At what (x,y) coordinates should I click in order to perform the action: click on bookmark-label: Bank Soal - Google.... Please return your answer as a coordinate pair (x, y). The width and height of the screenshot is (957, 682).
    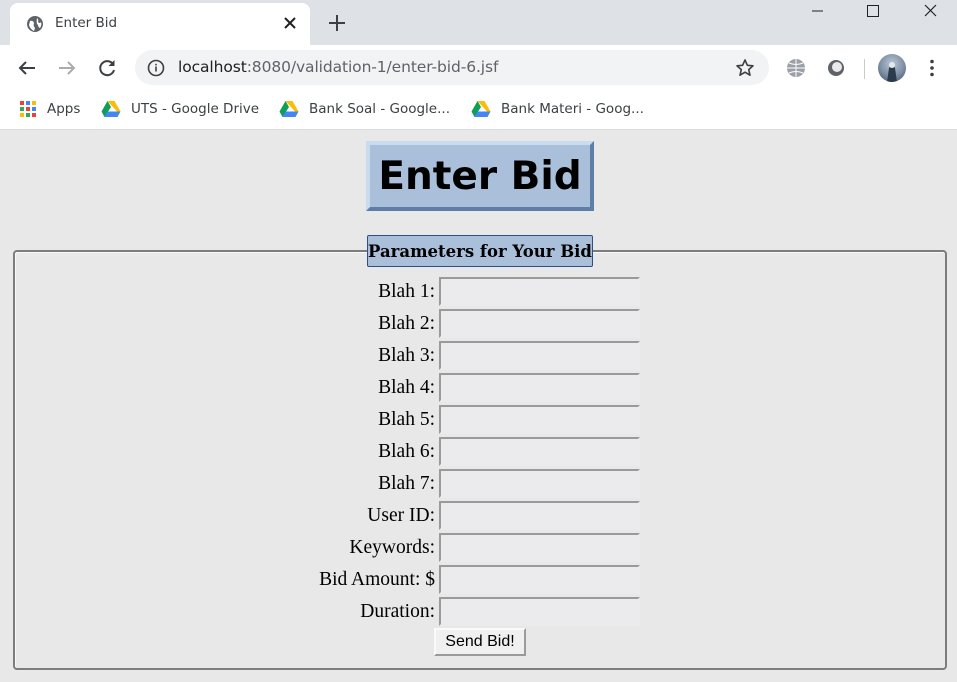
    Looking at the image, I should click on (379, 109).